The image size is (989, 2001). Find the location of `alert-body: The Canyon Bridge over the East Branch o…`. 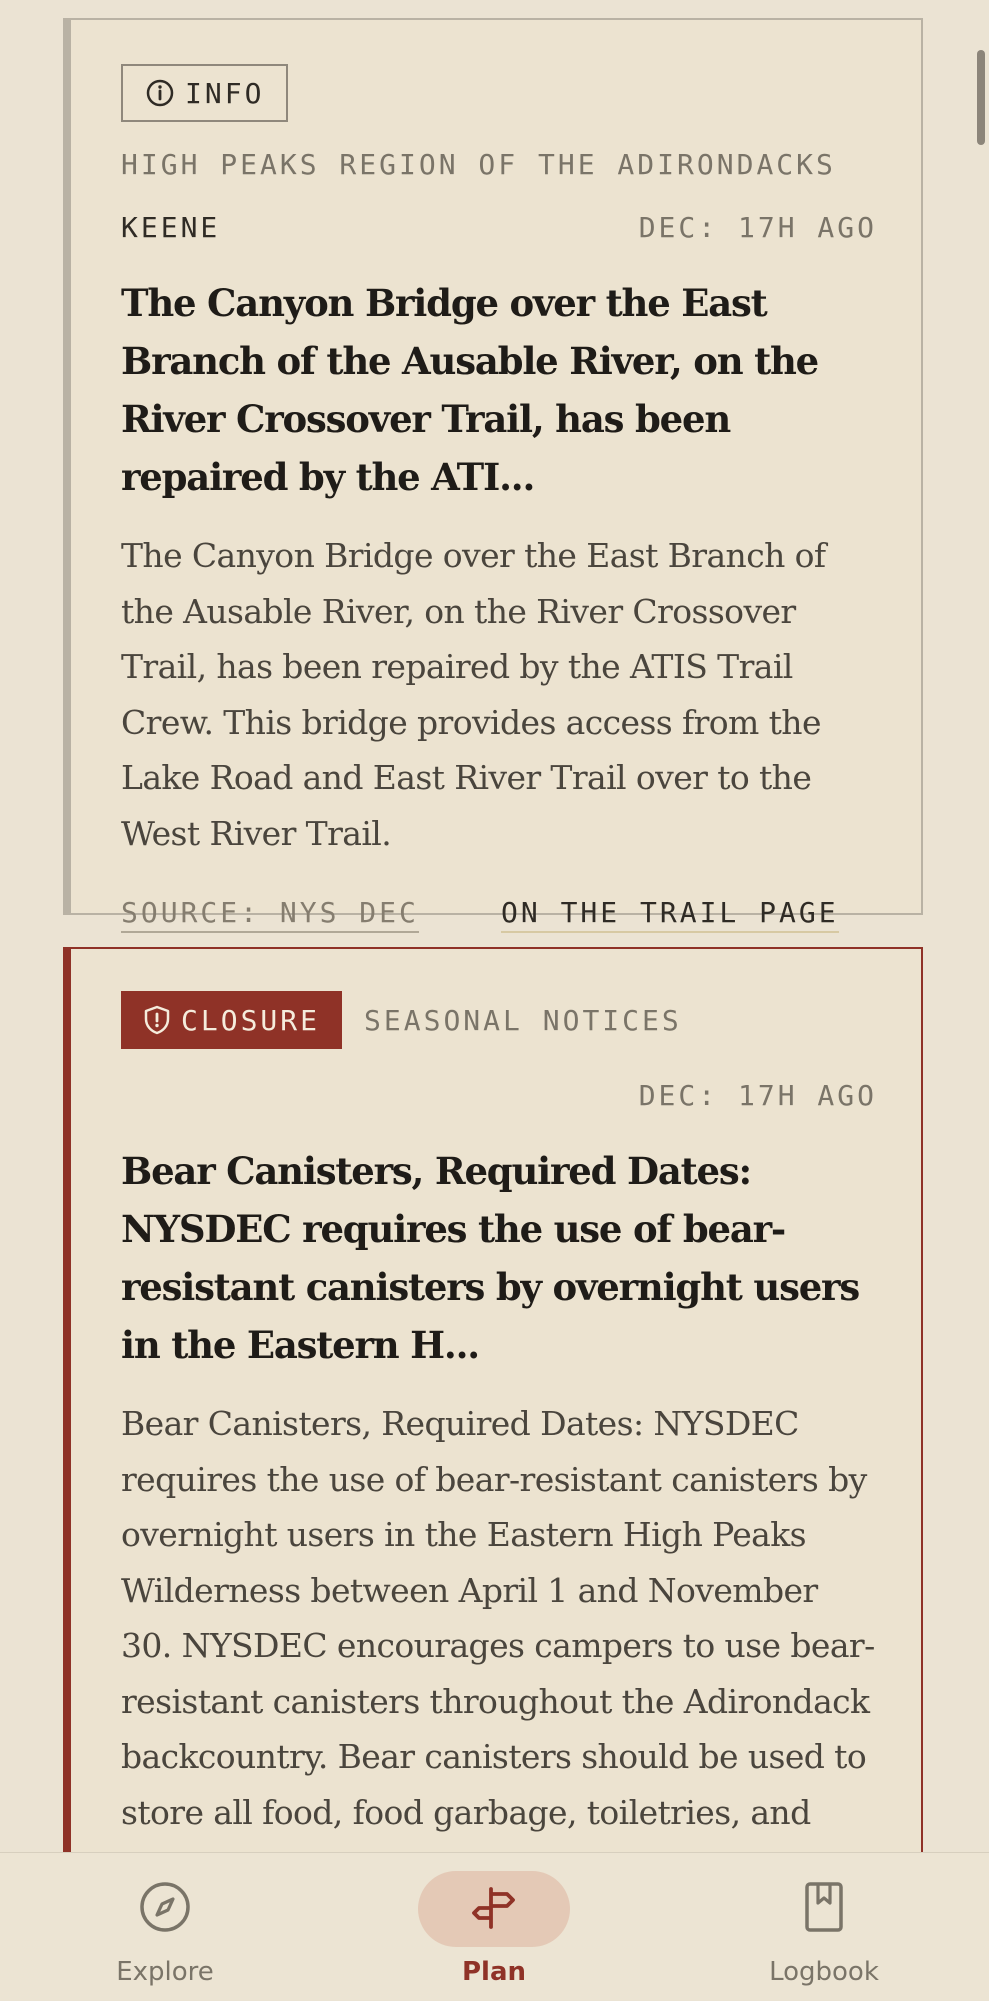

alert-body: The Canyon Bridge over the East Branch o… is located at coordinates (473, 694).